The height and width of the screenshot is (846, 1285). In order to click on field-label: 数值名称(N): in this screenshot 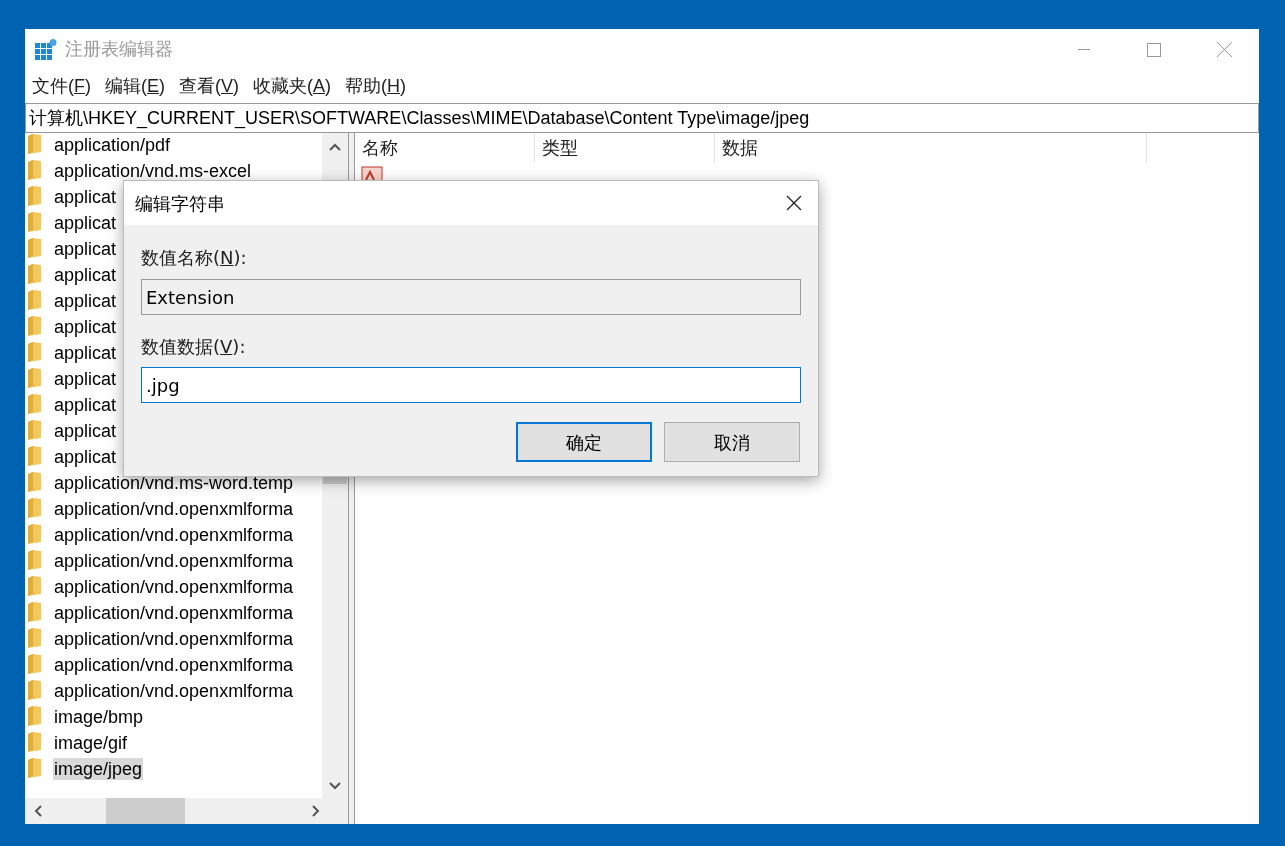, I will do `click(194, 258)`.